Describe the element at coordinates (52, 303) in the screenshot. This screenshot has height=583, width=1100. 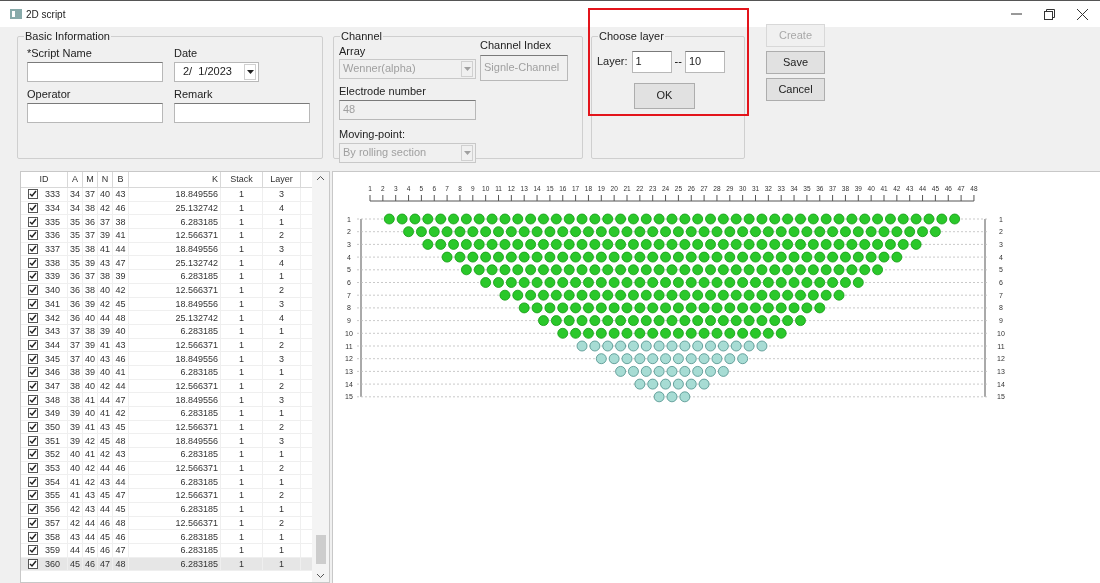
I see `table-cell: 341` at that location.